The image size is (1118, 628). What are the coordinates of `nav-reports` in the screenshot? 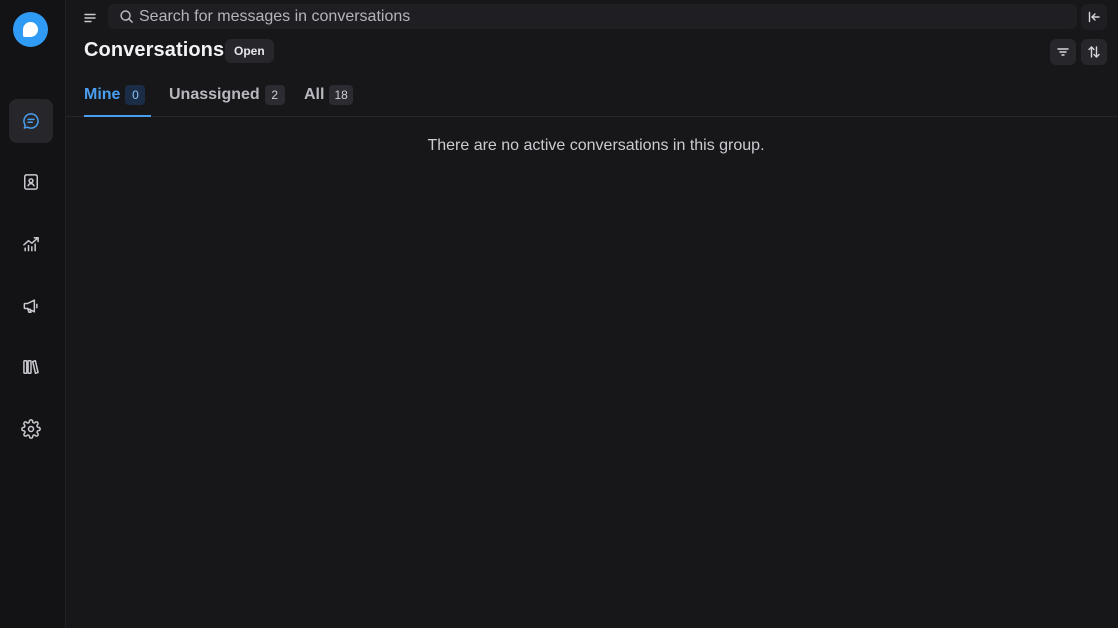 It's located at (31, 244).